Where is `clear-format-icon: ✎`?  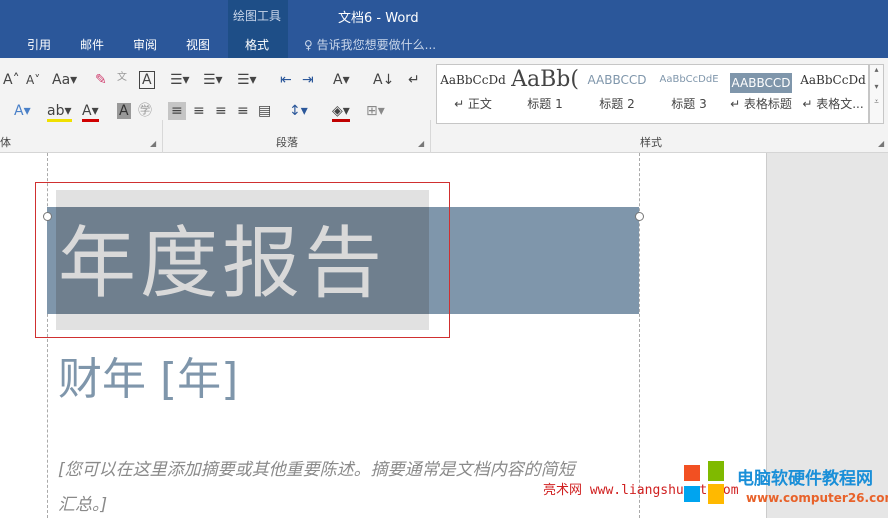 clear-format-icon: ✎ is located at coordinates (101, 80).